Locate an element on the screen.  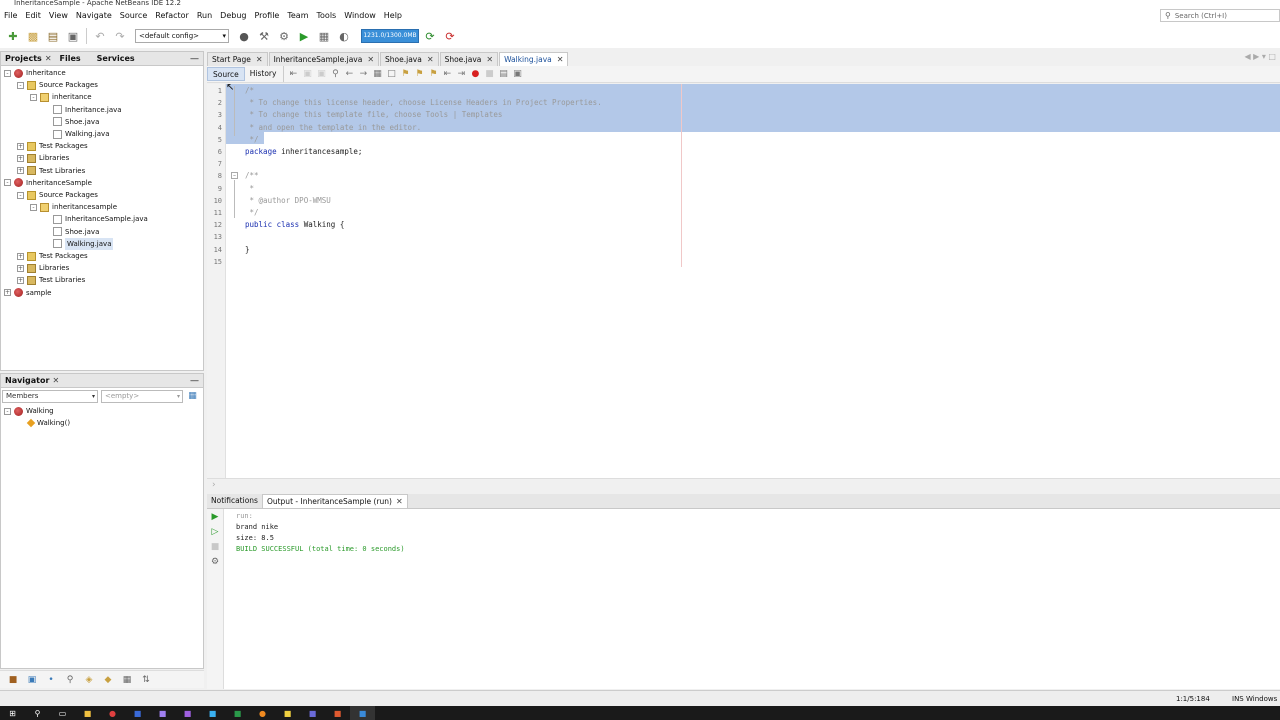
navigator-context-dropdown: <empty> ▾ is located at coordinates (142, 396).